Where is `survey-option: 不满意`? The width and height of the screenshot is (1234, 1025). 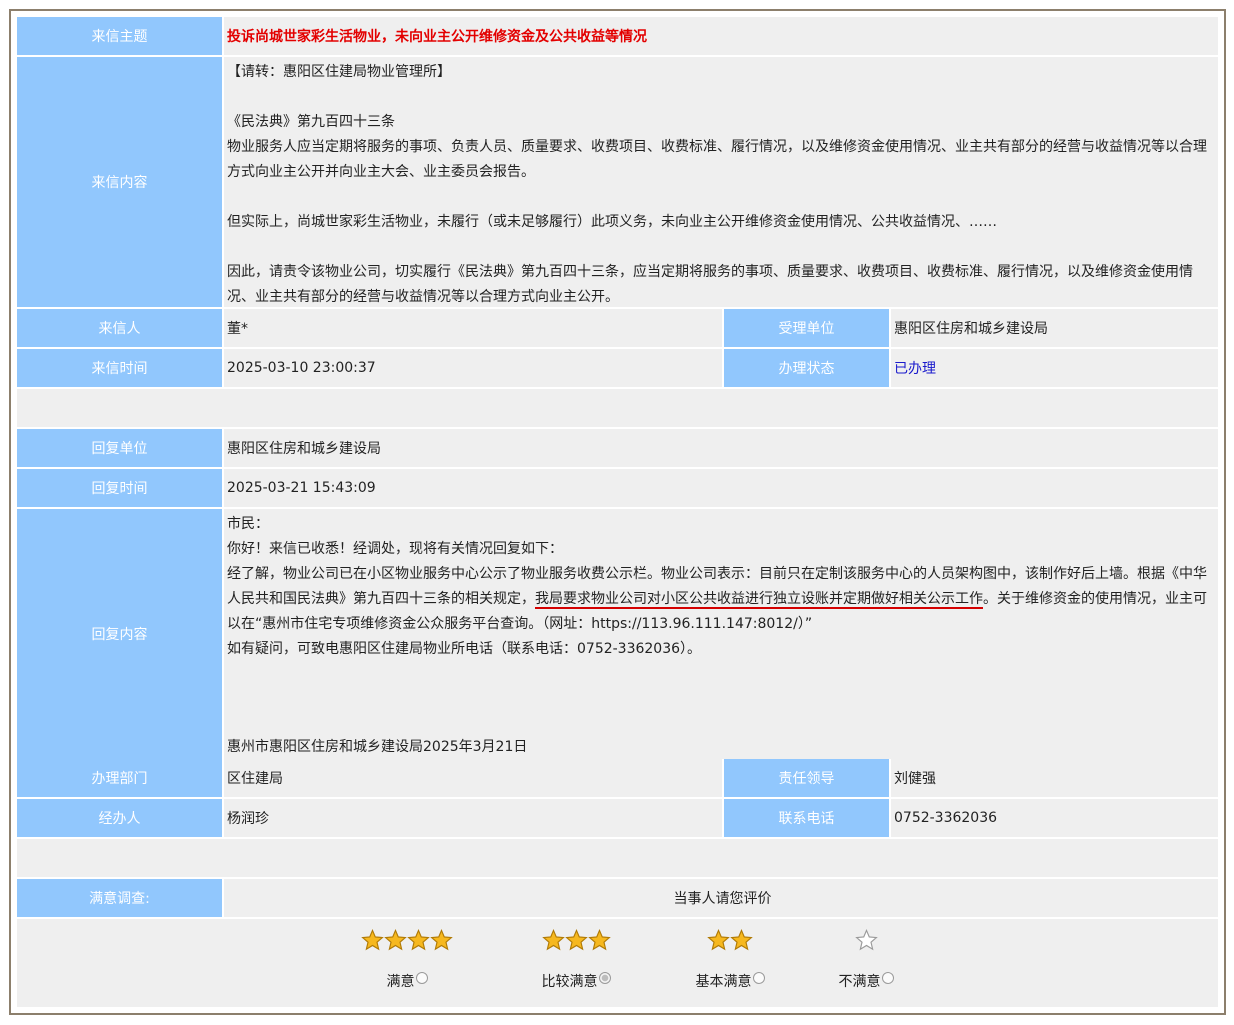 survey-option: 不满意 is located at coordinates (866, 960).